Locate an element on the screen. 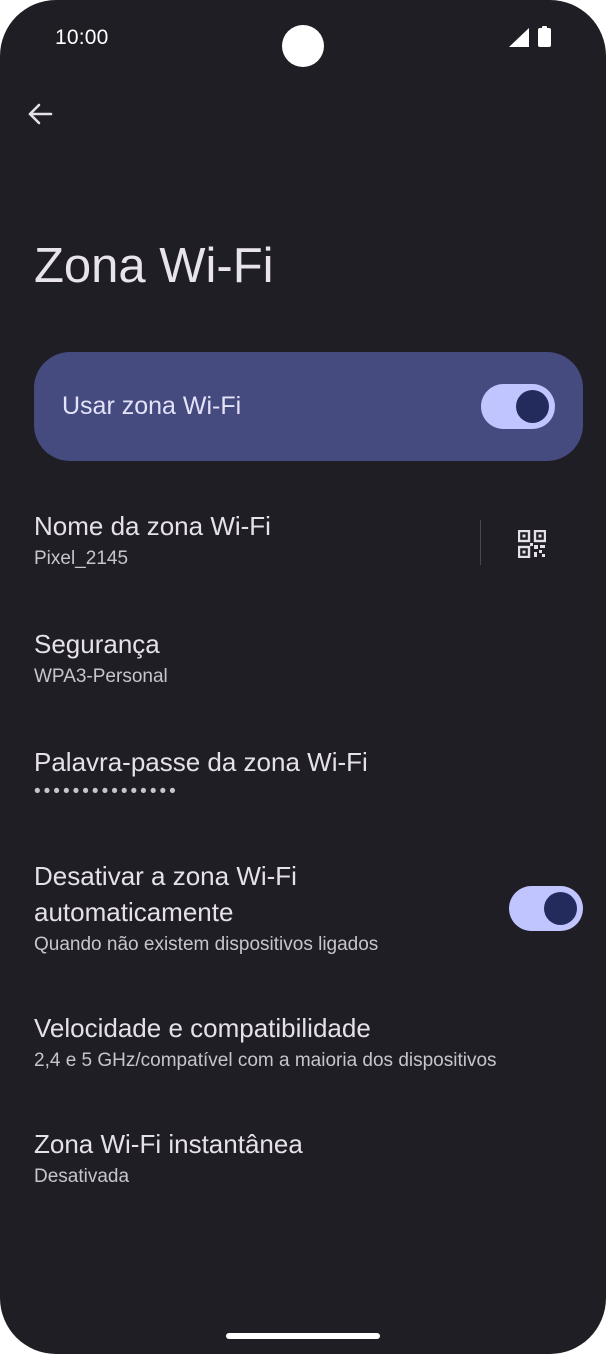 The height and width of the screenshot is (1354, 606). auto-off-switch is located at coordinates (546, 908).